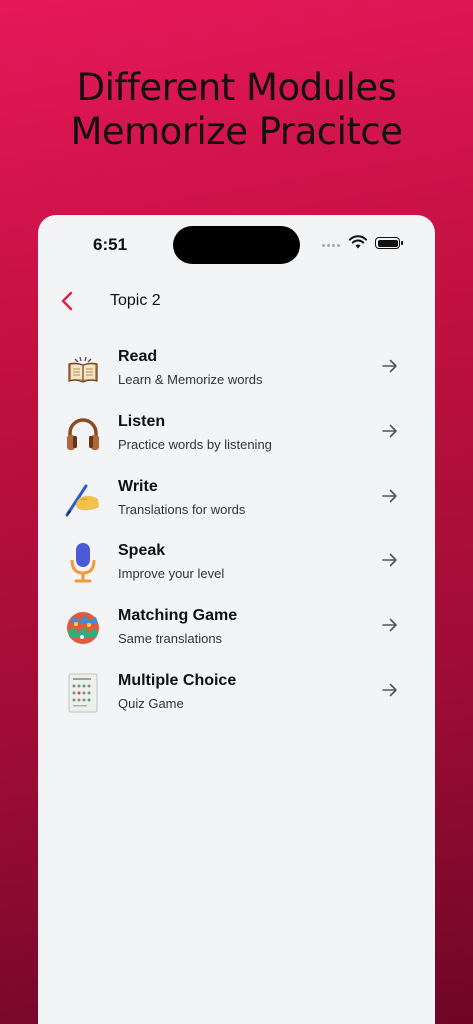  What do you see at coordinates (83, 693) in the screenshot?
I see `quiz-sheet-icon` at bounding box center [83, 693].